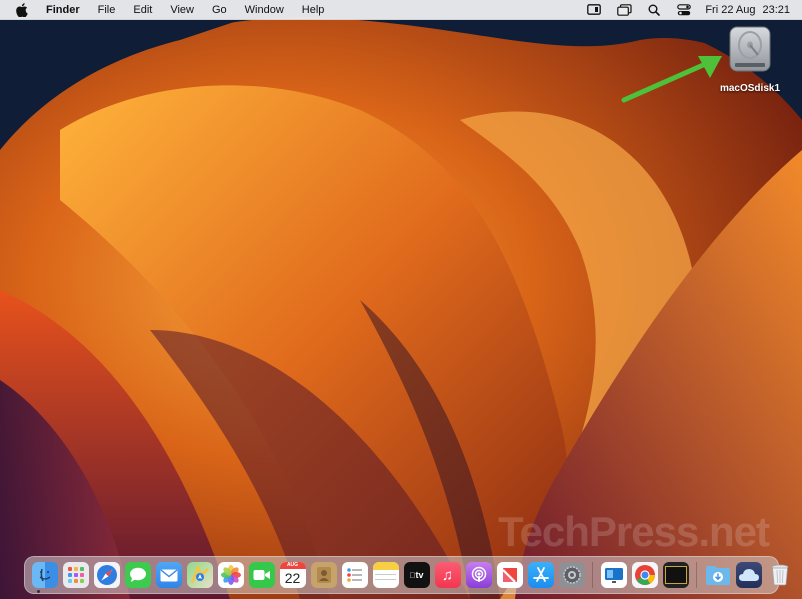  I want to click on clock-time: 23:21, so click(776, 9).